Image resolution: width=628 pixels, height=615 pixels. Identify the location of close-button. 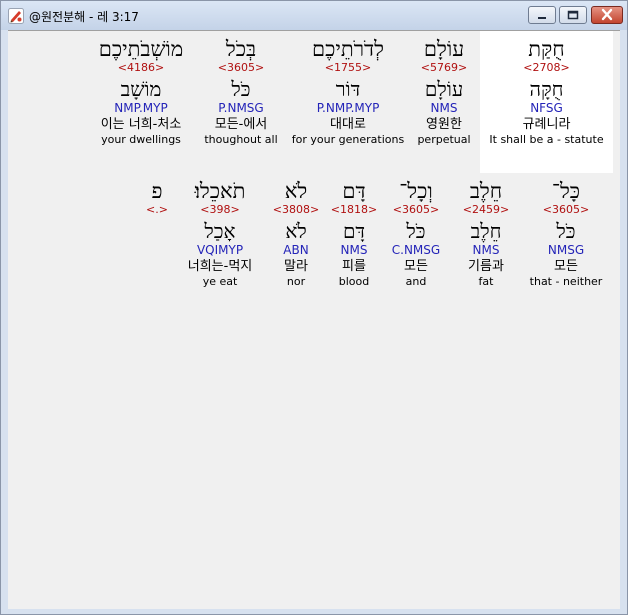
(607, 15).